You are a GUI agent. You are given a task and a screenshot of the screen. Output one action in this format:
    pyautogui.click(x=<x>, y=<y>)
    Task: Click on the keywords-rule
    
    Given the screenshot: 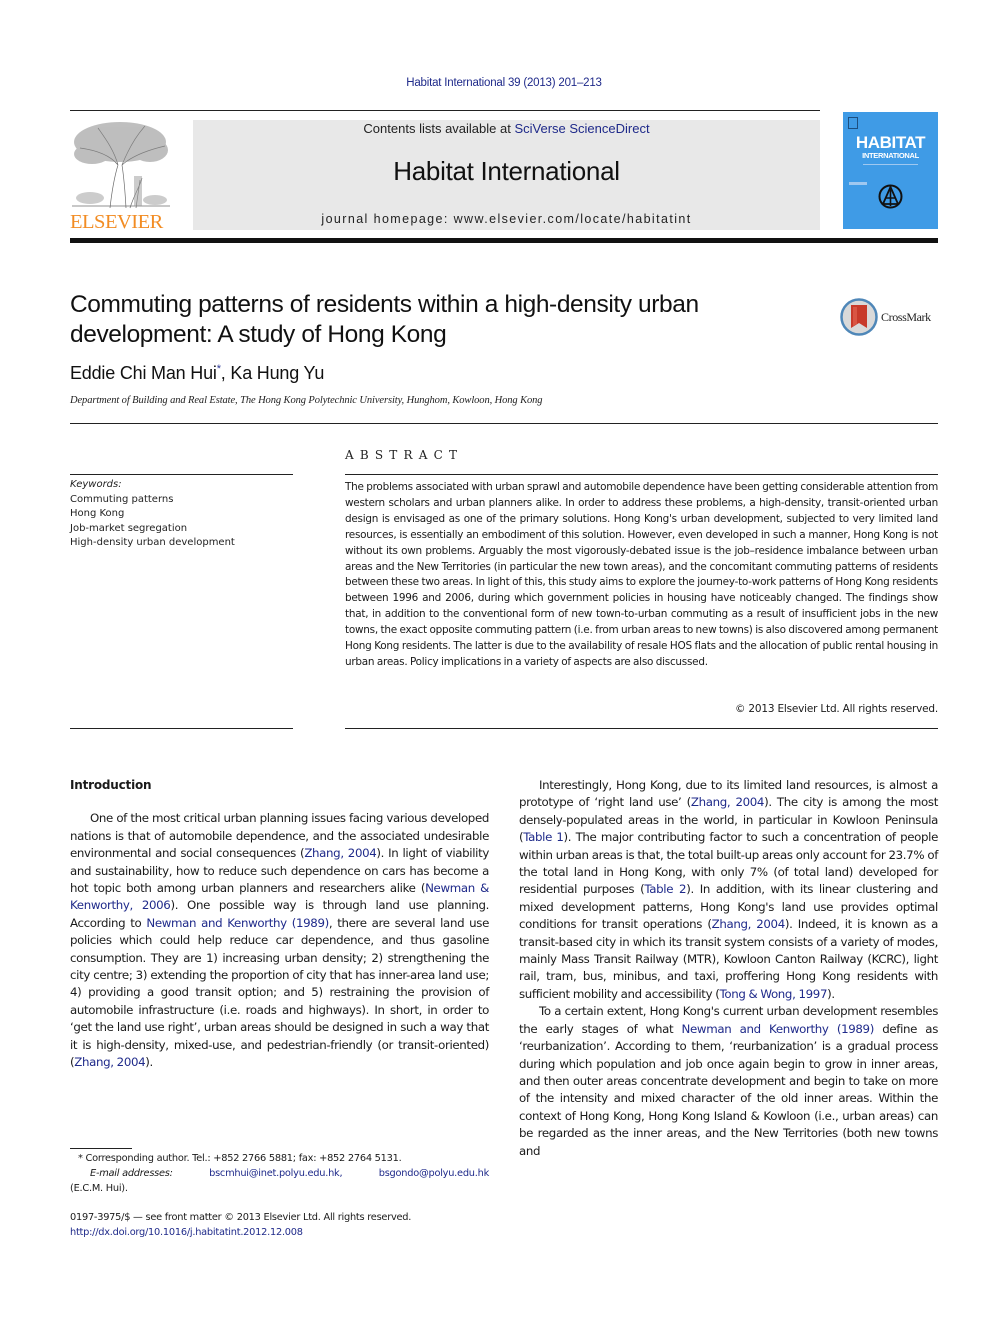 What is the action you would take?
    pyautogui.click(x=181, y=474)
    